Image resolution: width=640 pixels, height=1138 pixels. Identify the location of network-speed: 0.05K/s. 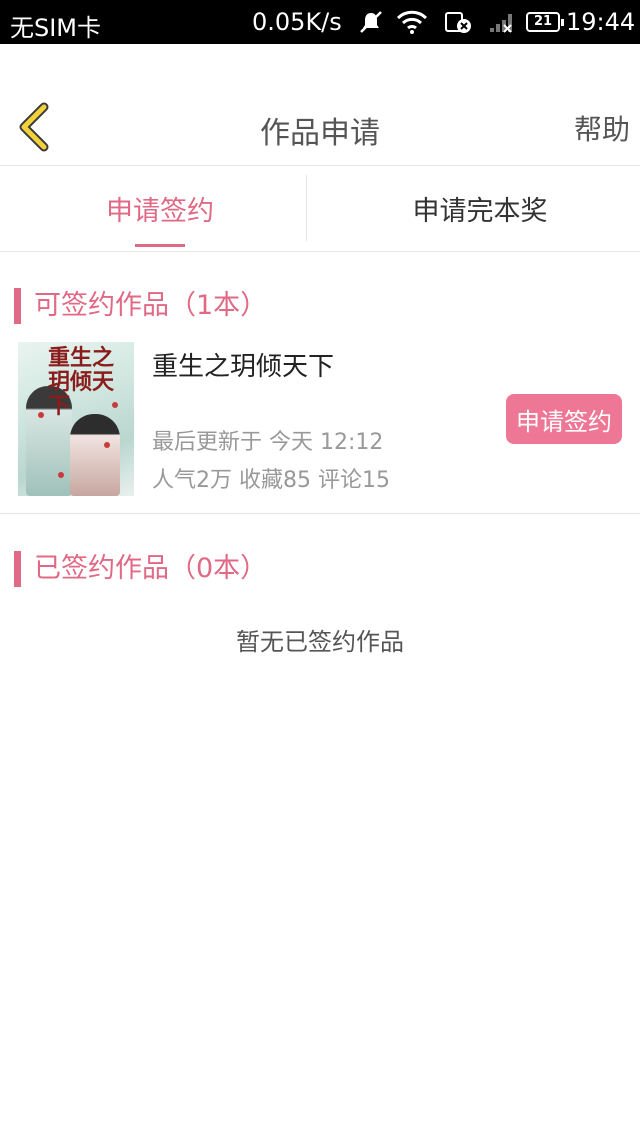
(297, 22).